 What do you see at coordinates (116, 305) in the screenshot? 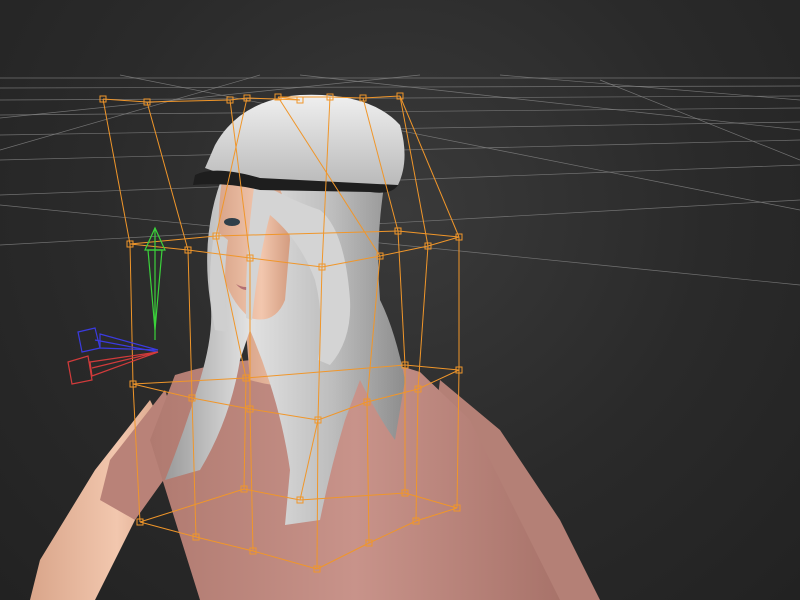
I see `move-gizmo` at bounding box center [116, 305].